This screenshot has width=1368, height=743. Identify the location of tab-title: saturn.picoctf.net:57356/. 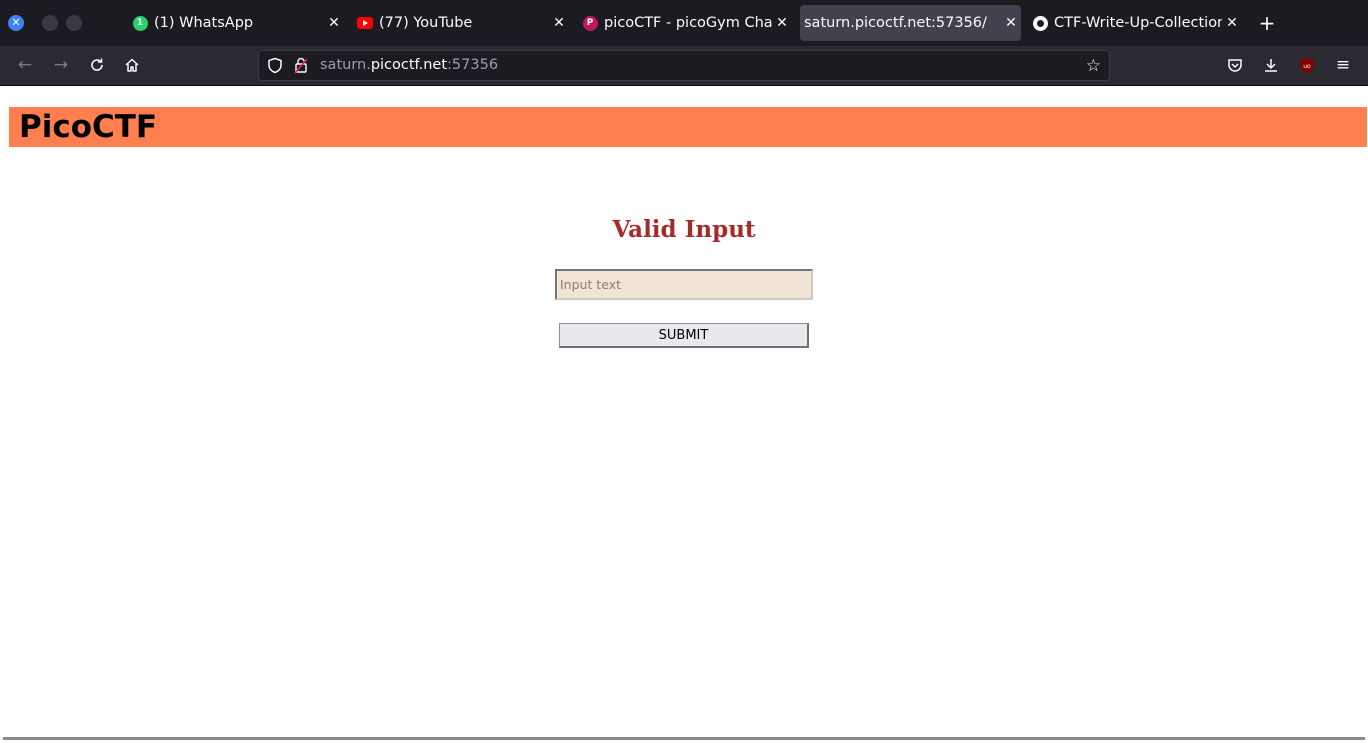
(895, 23).